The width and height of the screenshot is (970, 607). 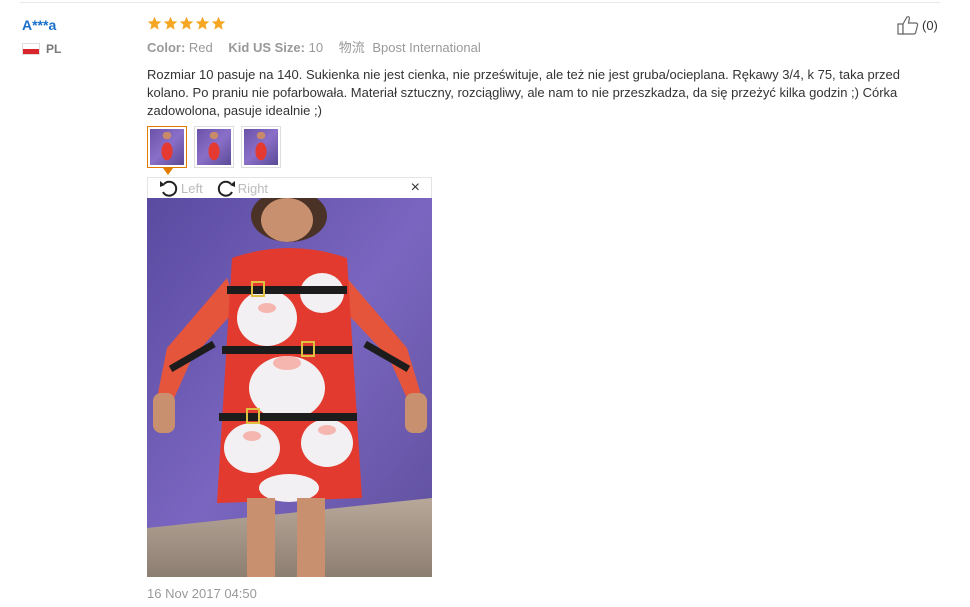 What do you see at coordinates (77, 36) in the screenshot?
I see `reviewer-info: A***a PL` at bounding box center [77, 36].